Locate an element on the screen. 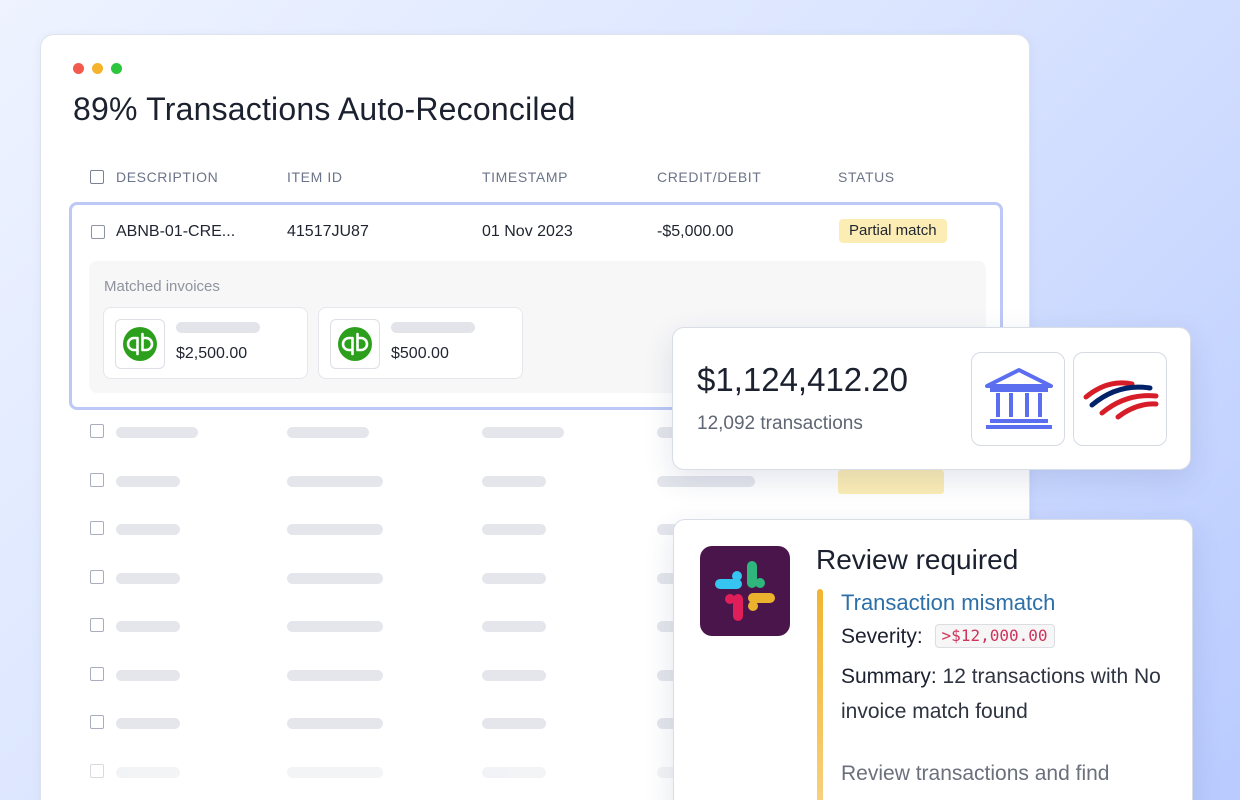 The image size is (1240, 800). warning-accent-bar is located at coordinates (820, 694).